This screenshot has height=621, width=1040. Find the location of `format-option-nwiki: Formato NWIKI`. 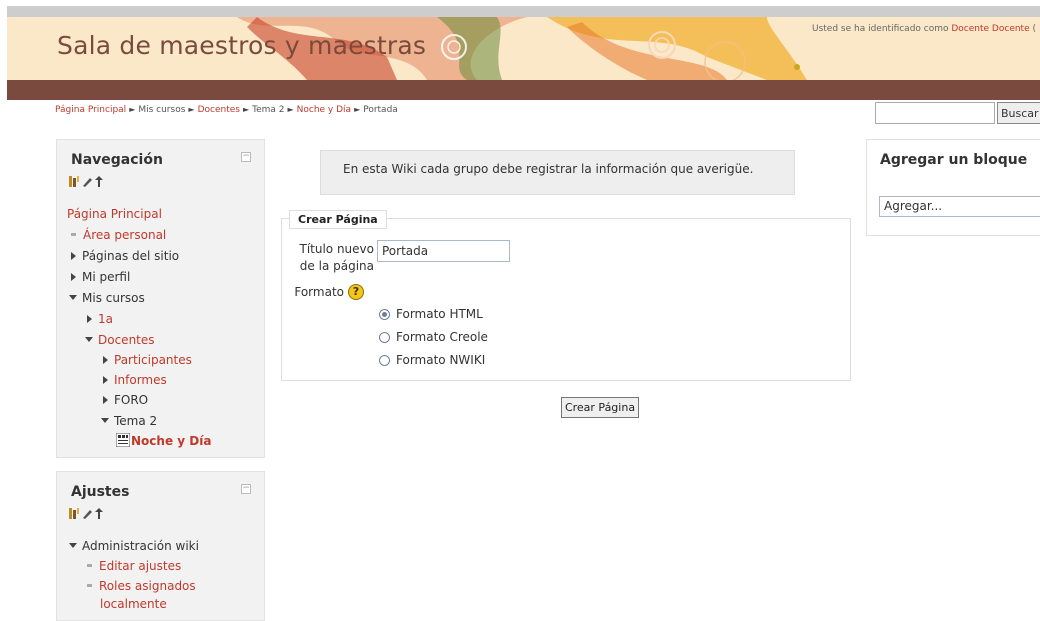

format-option-nwiki: Formato NWIKI is located at coordinates (432, 360).